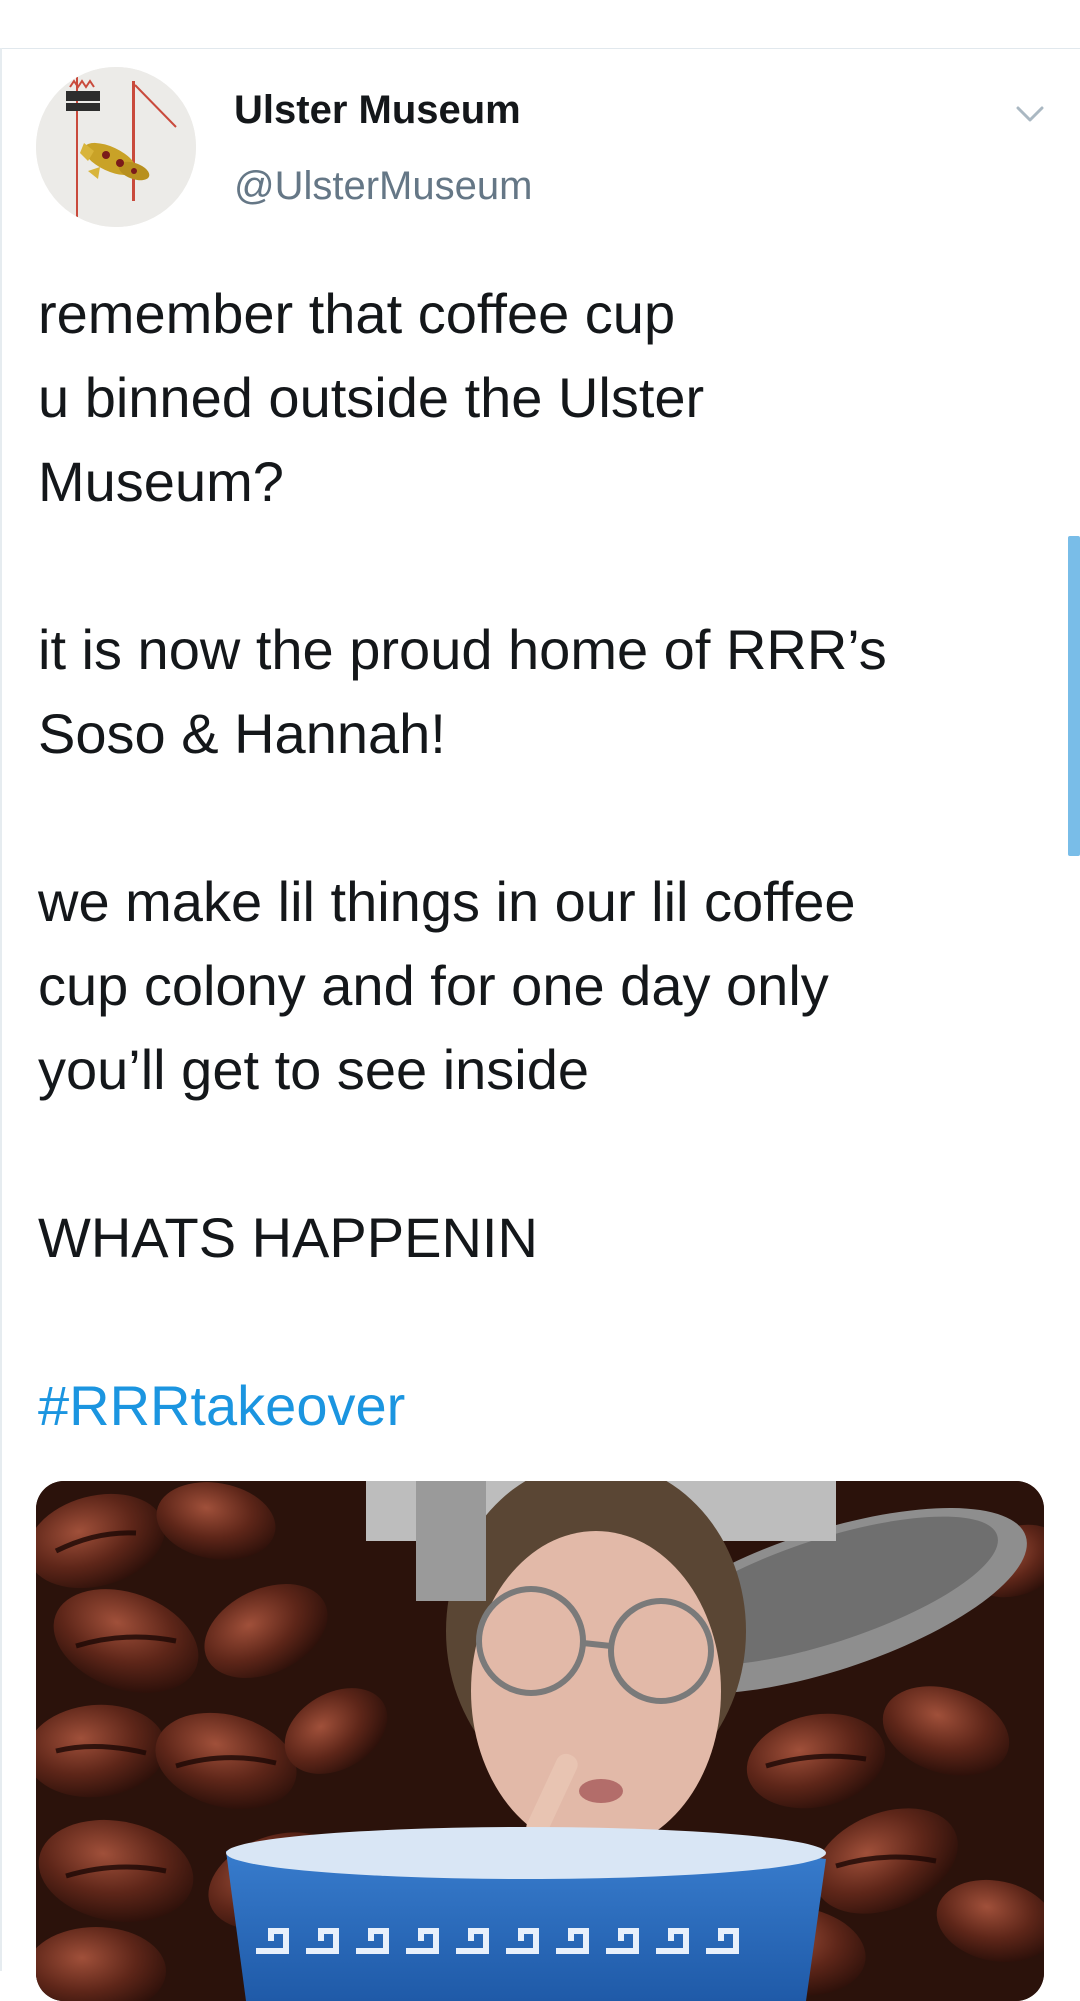 Image resolution: width=1080 pixels, height=2001 pixels. I want to click on author-avatar, so click(116, 147).